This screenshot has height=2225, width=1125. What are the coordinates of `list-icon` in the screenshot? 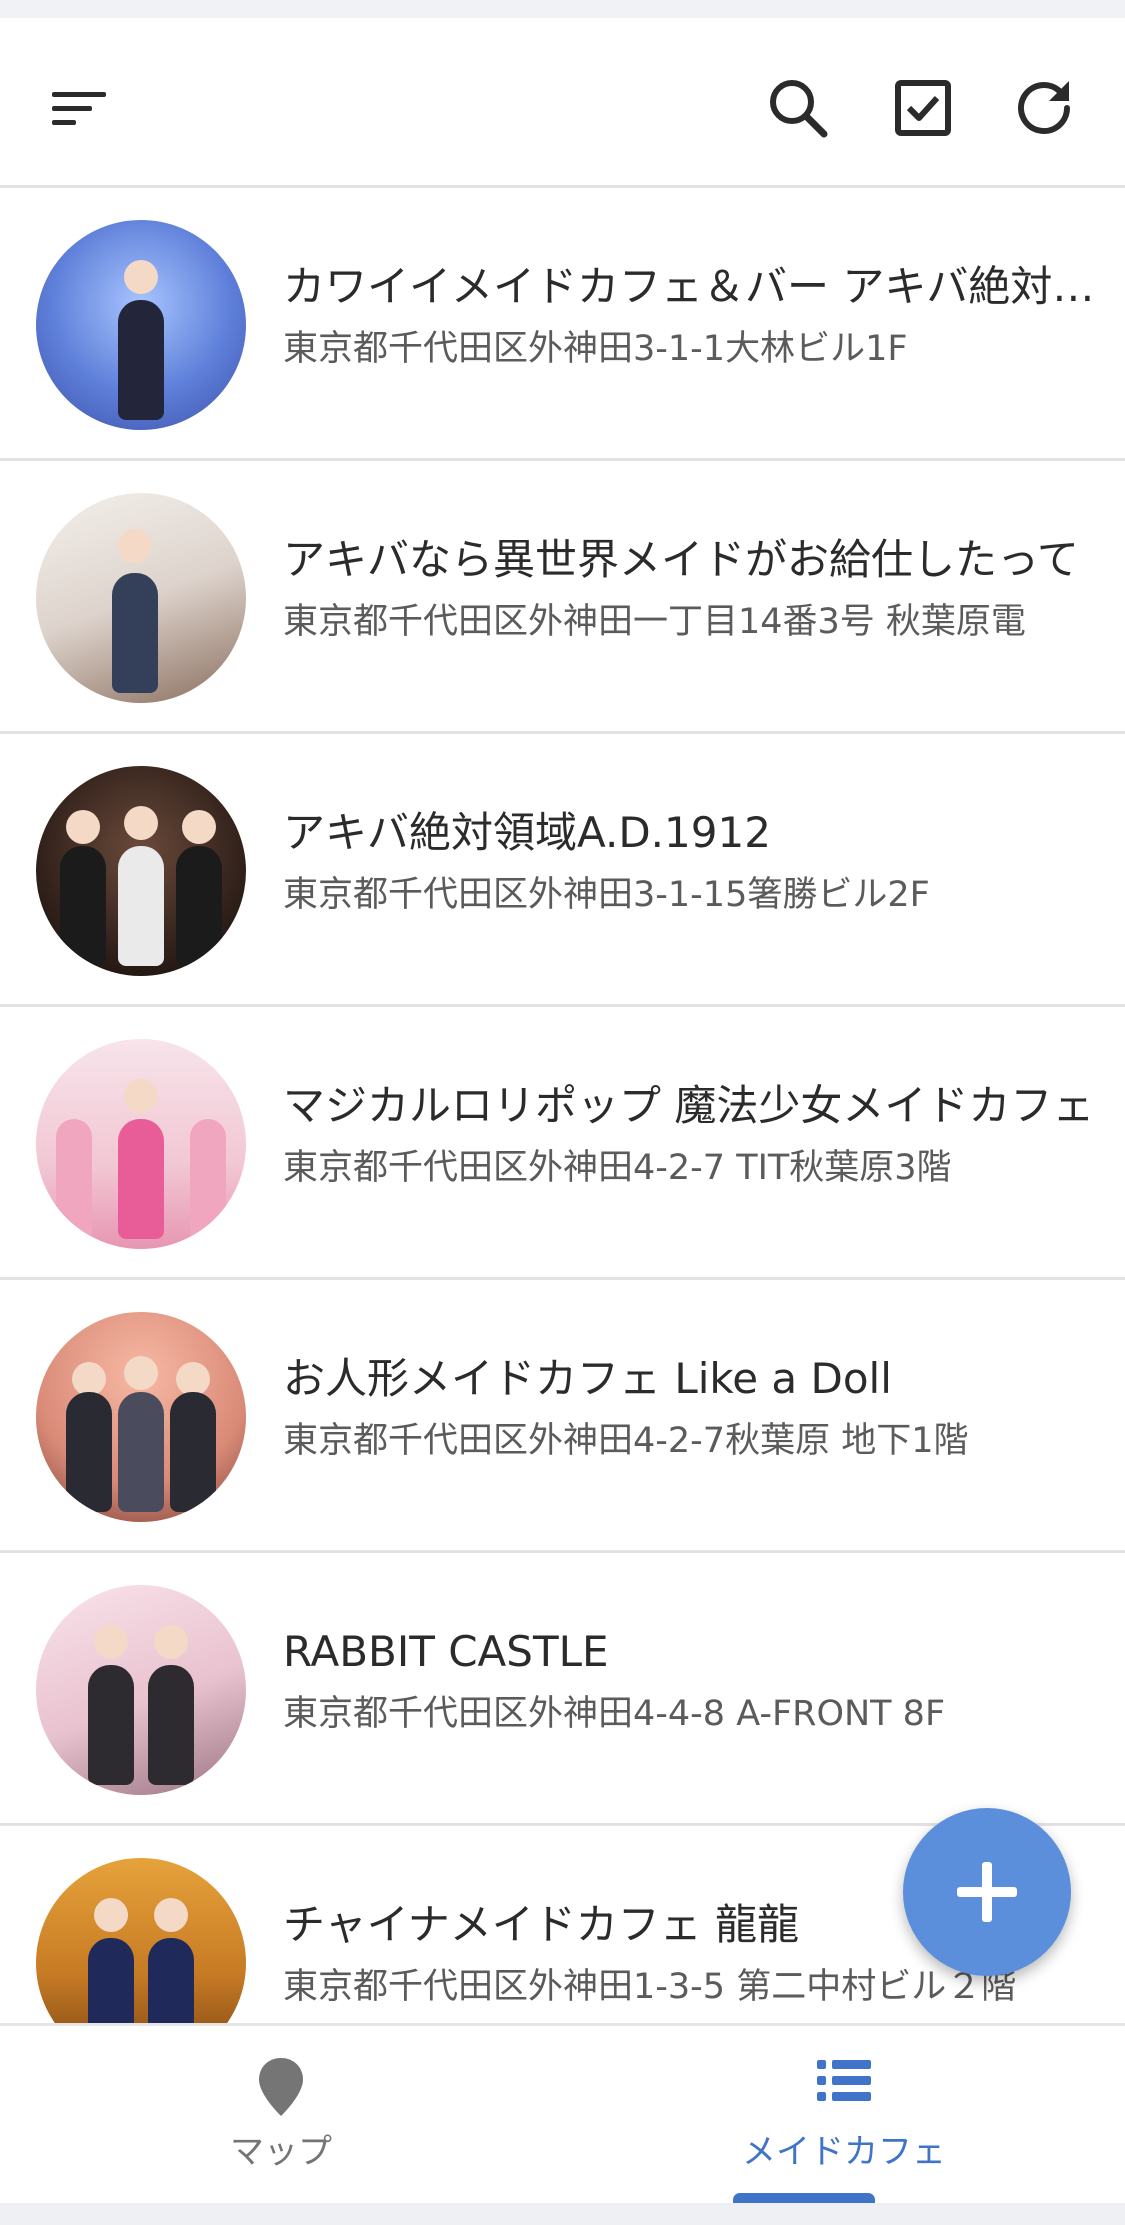 It's located at (844, 2080).